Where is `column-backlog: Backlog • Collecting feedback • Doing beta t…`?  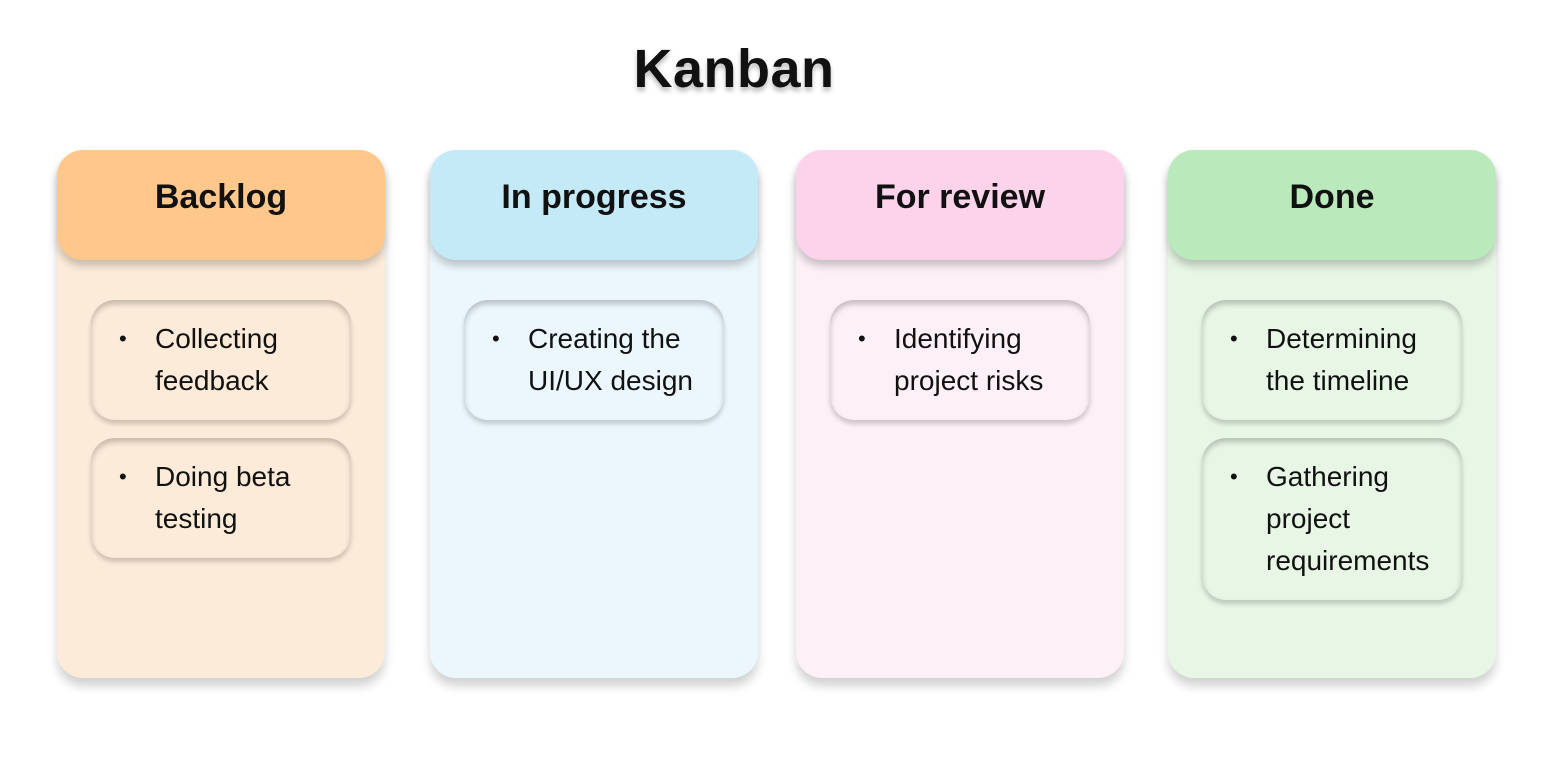 column-backlog: Backlog • Collecting feedback • Doing beta t… is located at coordinates (221, 414).